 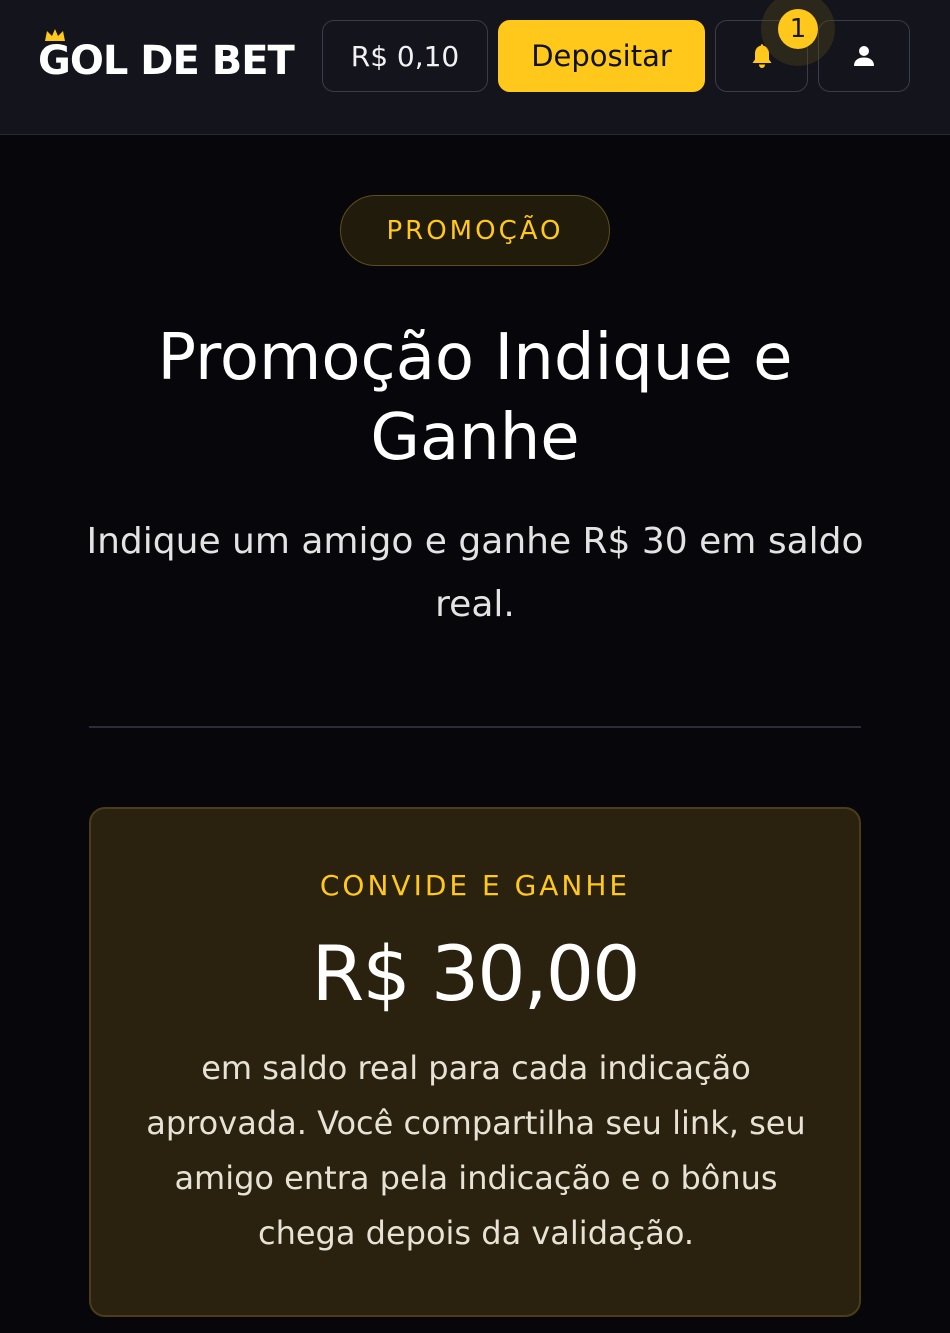 I want to click on deposit-button-label: Depositar, so click(x=601, y=56).